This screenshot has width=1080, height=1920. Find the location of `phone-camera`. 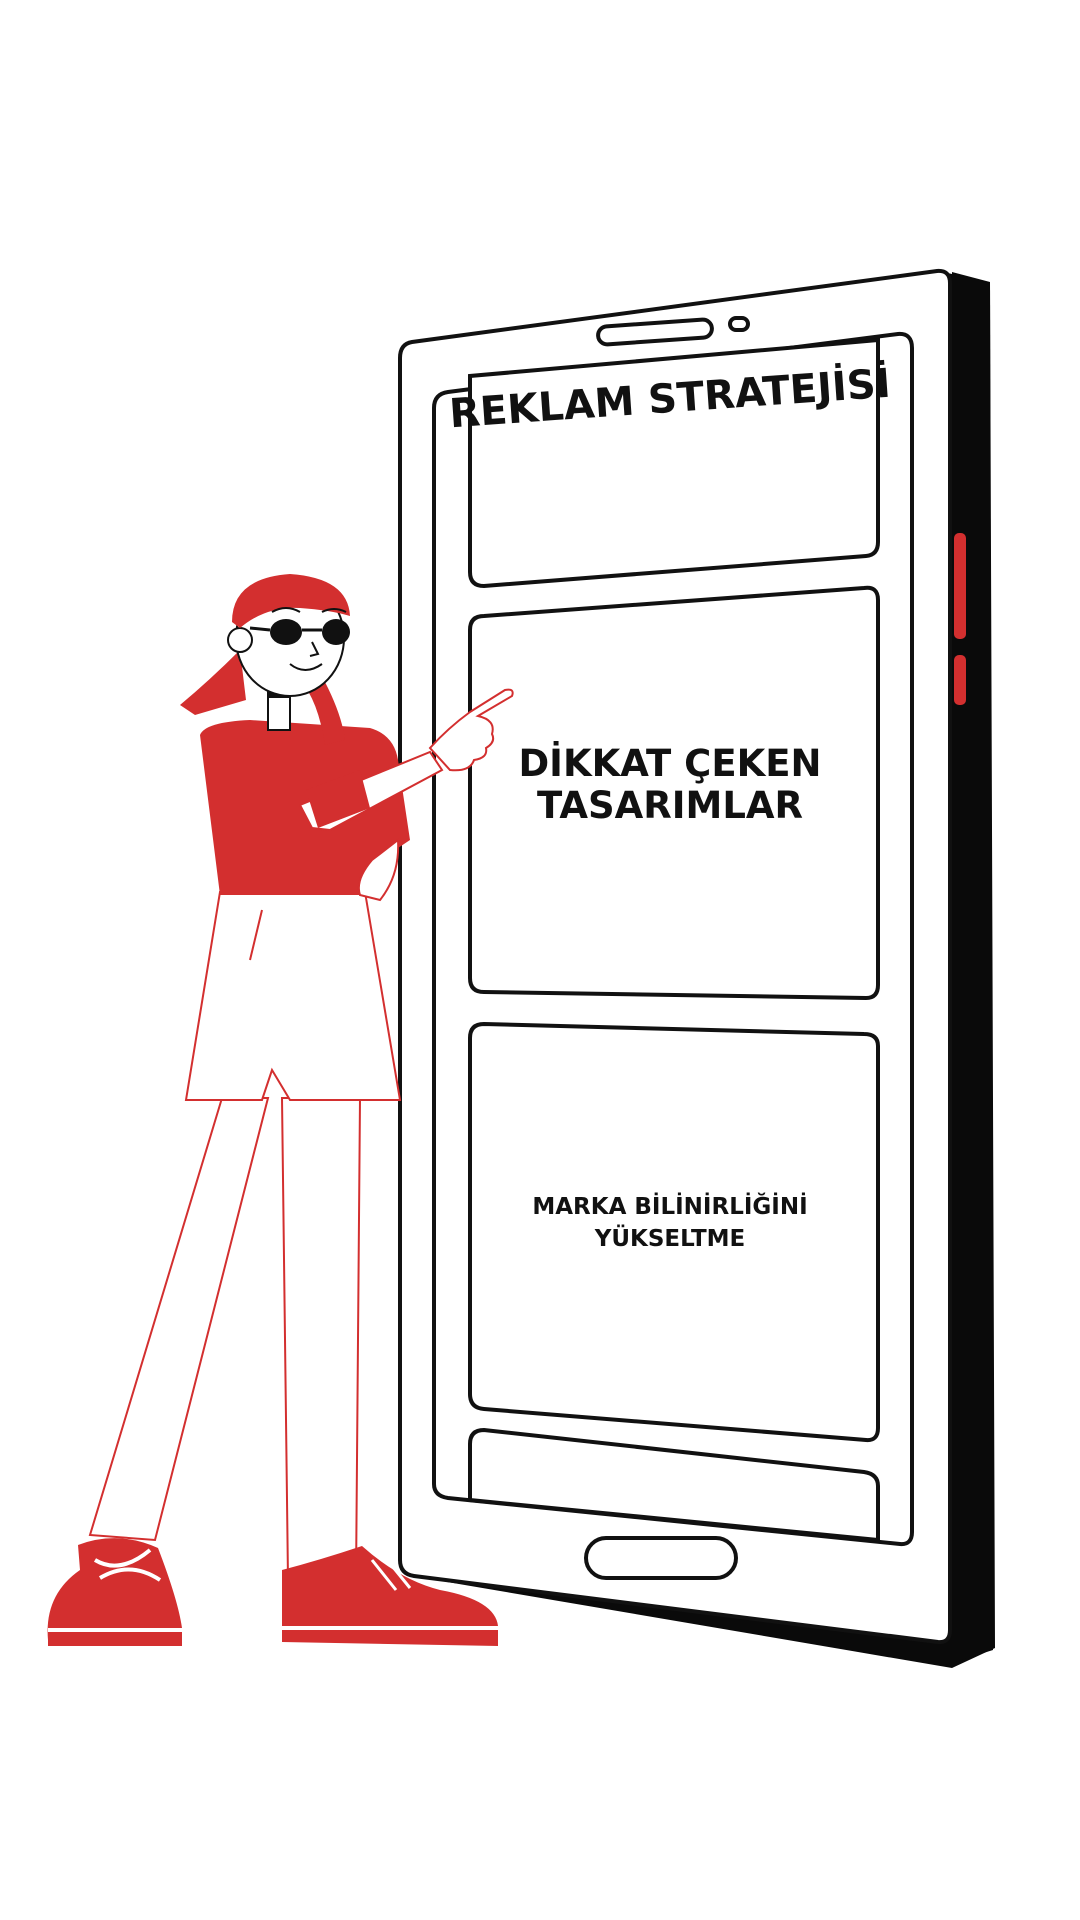

phone-camera is located at coordinates (739, 324).